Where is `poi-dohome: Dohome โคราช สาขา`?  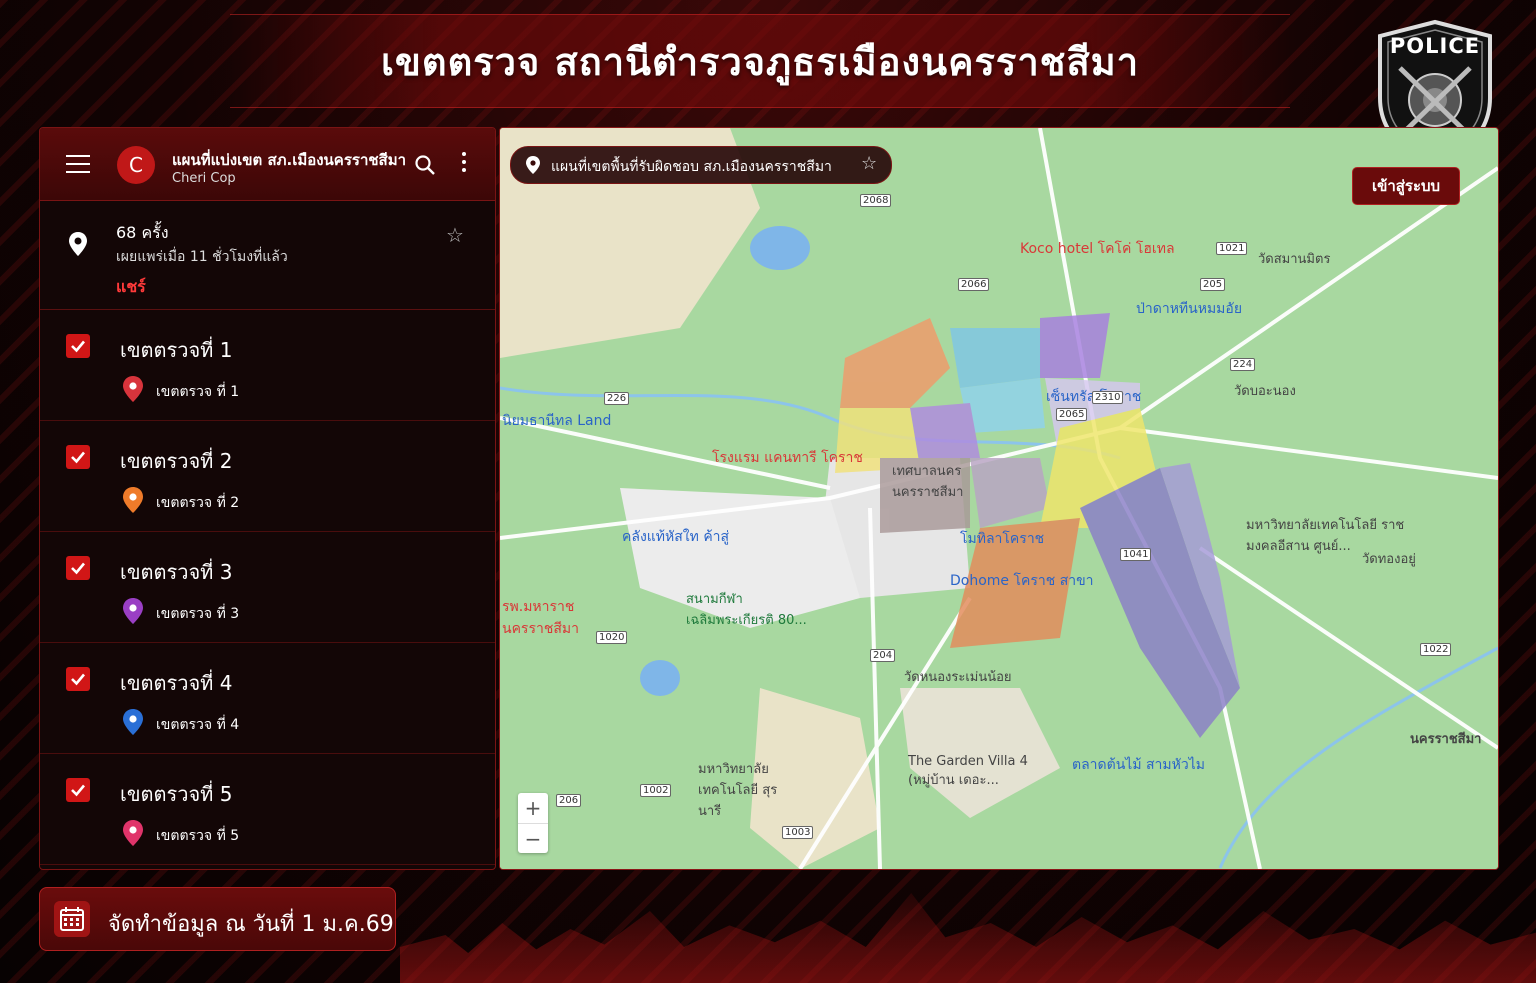 poi-dohome: Dohome โคราช สาขา is located at coordinates (1022, 581).